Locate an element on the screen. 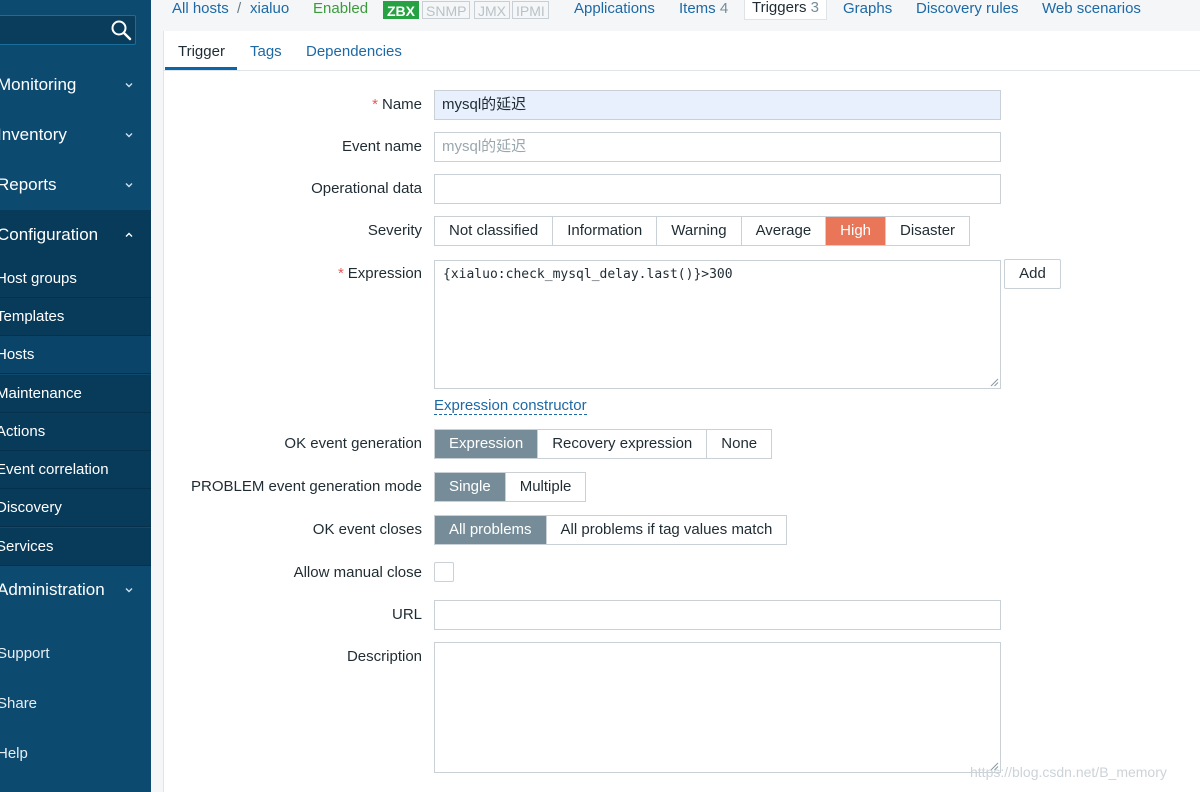  discovery-rules-link: Discovery rules is located at coordinates (967, 8).